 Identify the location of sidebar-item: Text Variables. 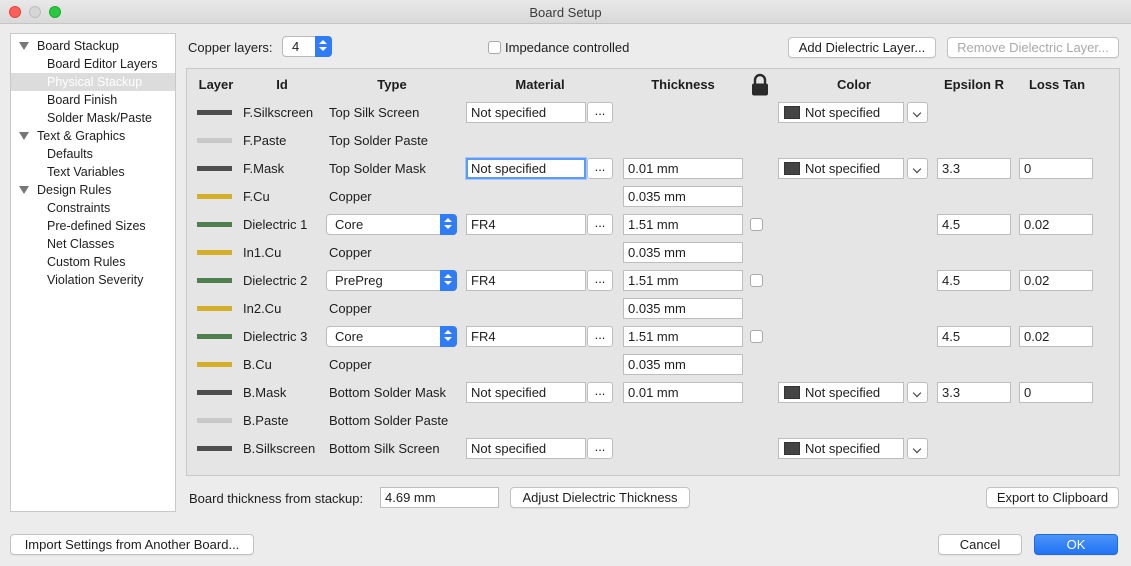
(93, 172).